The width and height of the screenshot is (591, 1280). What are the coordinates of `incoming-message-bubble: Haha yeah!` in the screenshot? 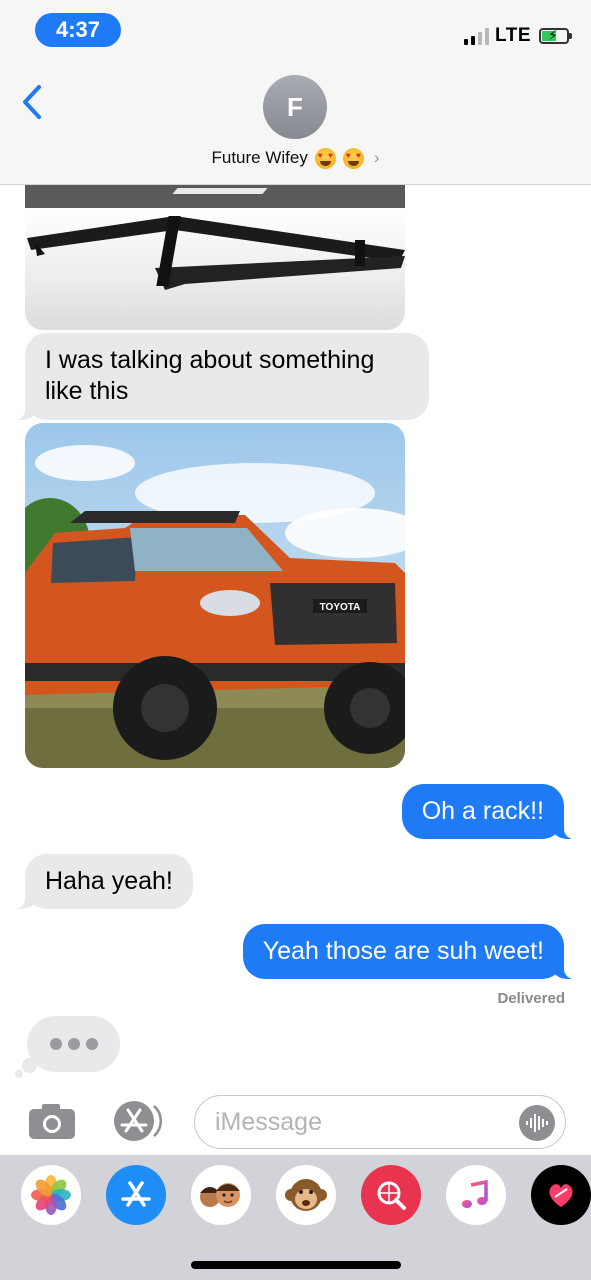 It's located at (104, 881).